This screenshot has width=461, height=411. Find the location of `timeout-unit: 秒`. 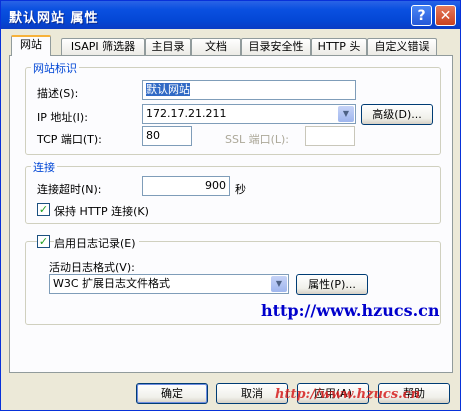

timeout-unit: 秒 is located at coordinates (240, 189).